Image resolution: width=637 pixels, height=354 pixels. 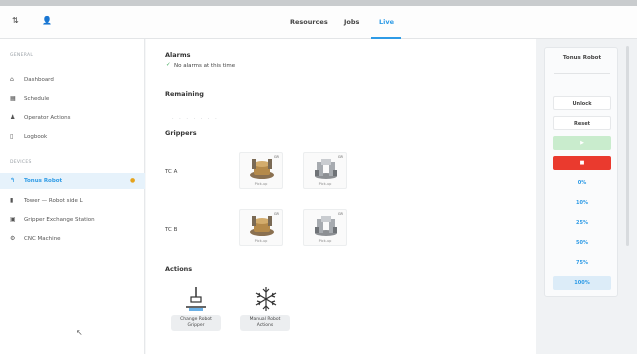 What do you see at coordinates (53, 201) in the screenshot?
I see `sidebar-item-label: Tower — Robot side L` at bounding box center [53, 201].